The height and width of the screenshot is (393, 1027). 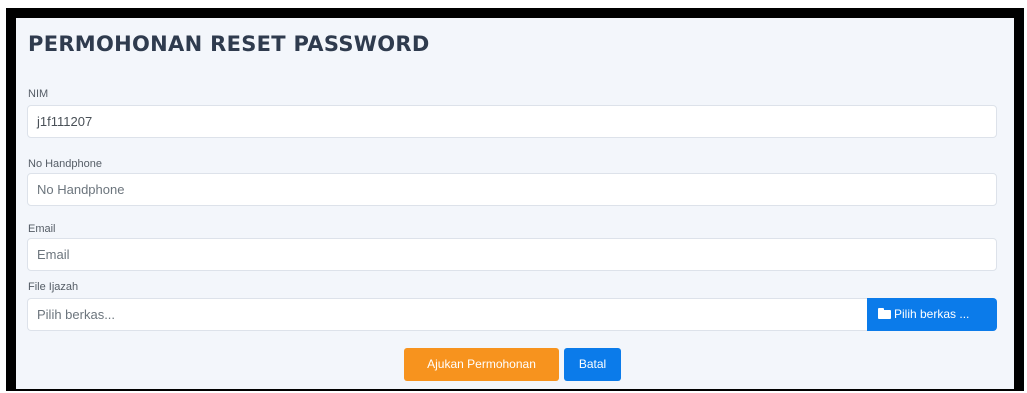 What do you see at coordinates (42, 229) in the screenshot?
I see `email-label: Email` at bounding box center [42, 229].